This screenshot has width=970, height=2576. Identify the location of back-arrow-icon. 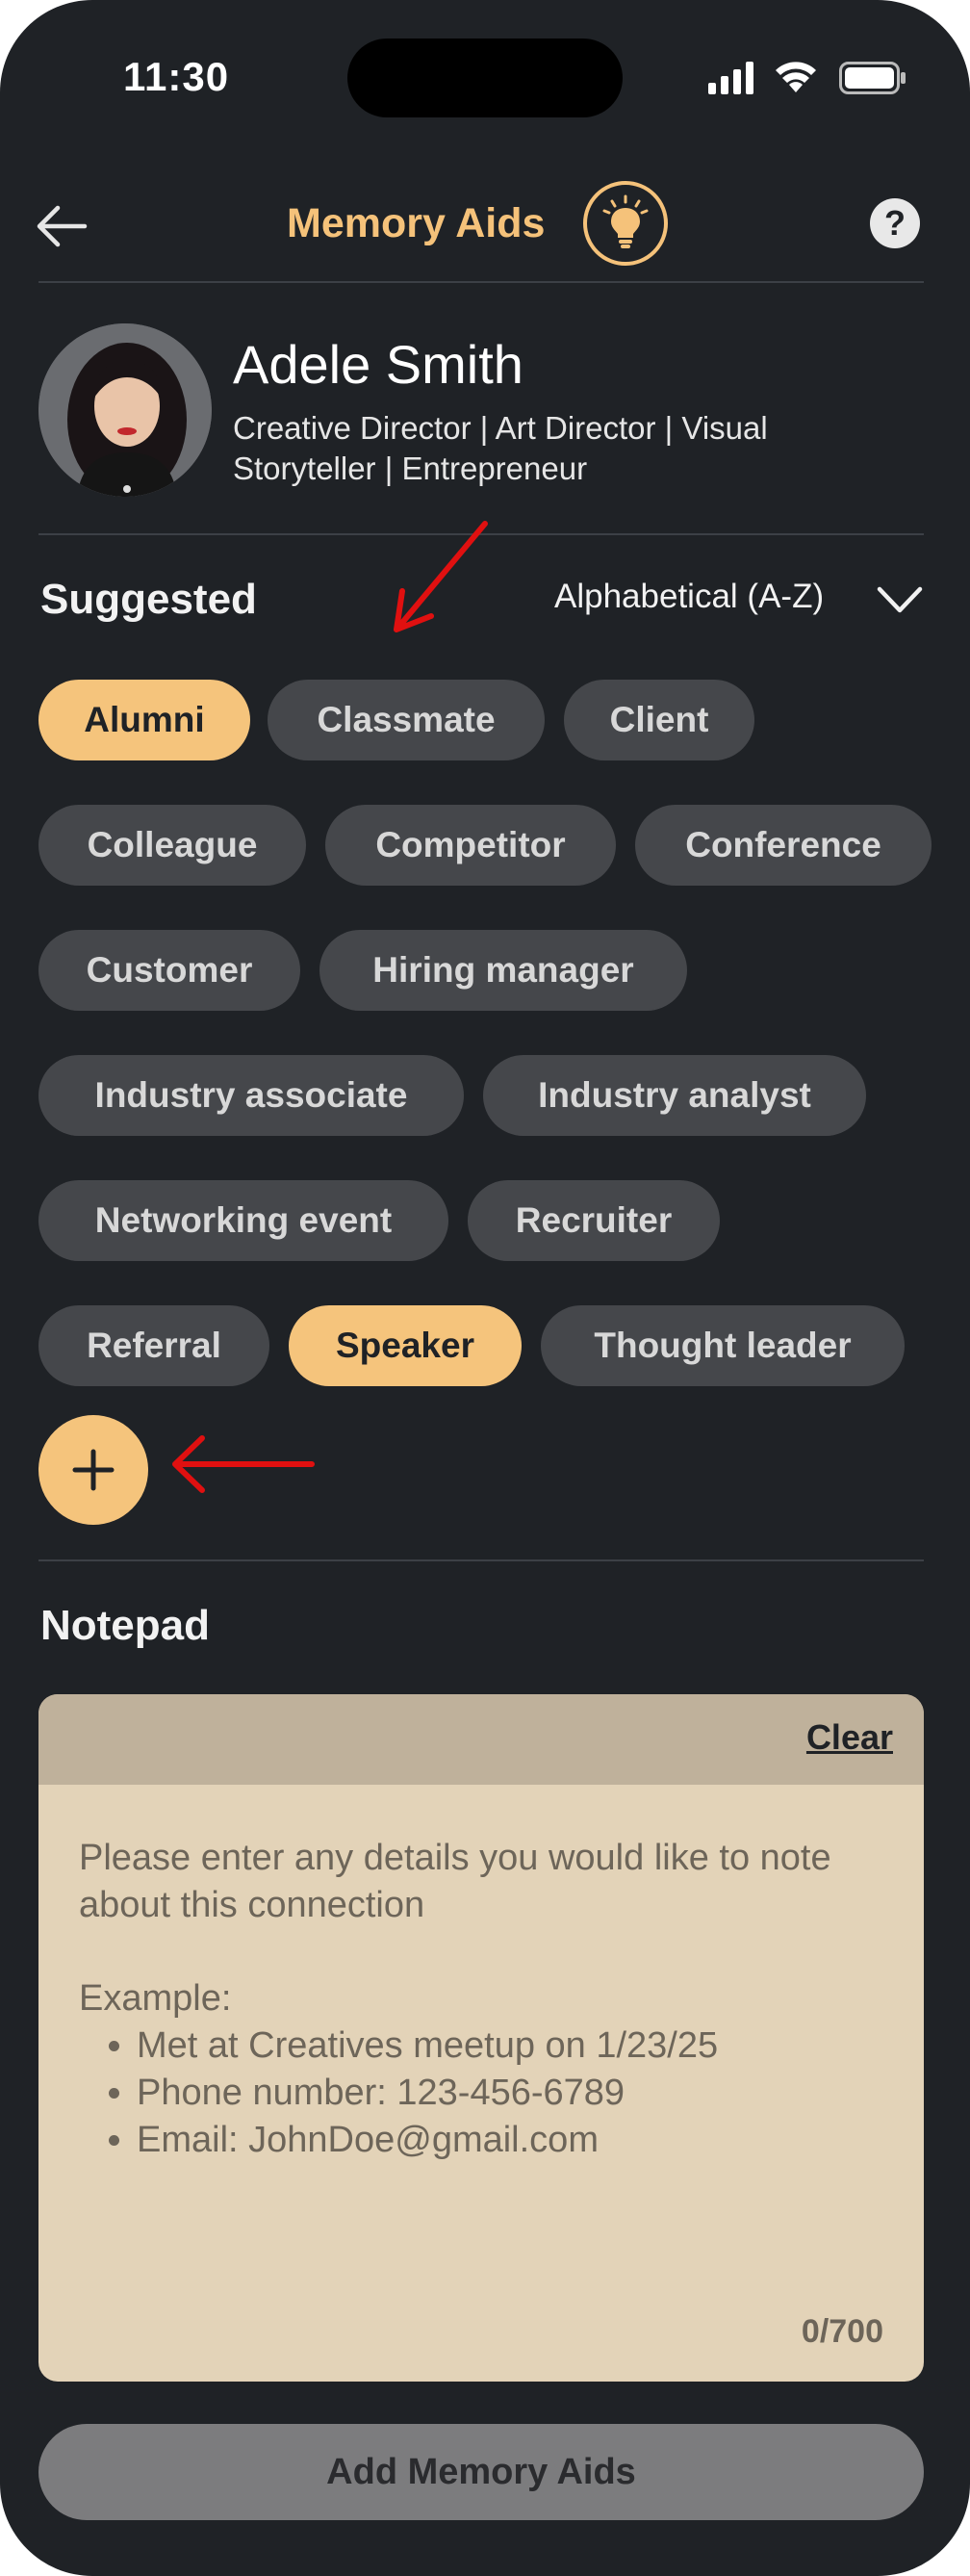
(62, 226).